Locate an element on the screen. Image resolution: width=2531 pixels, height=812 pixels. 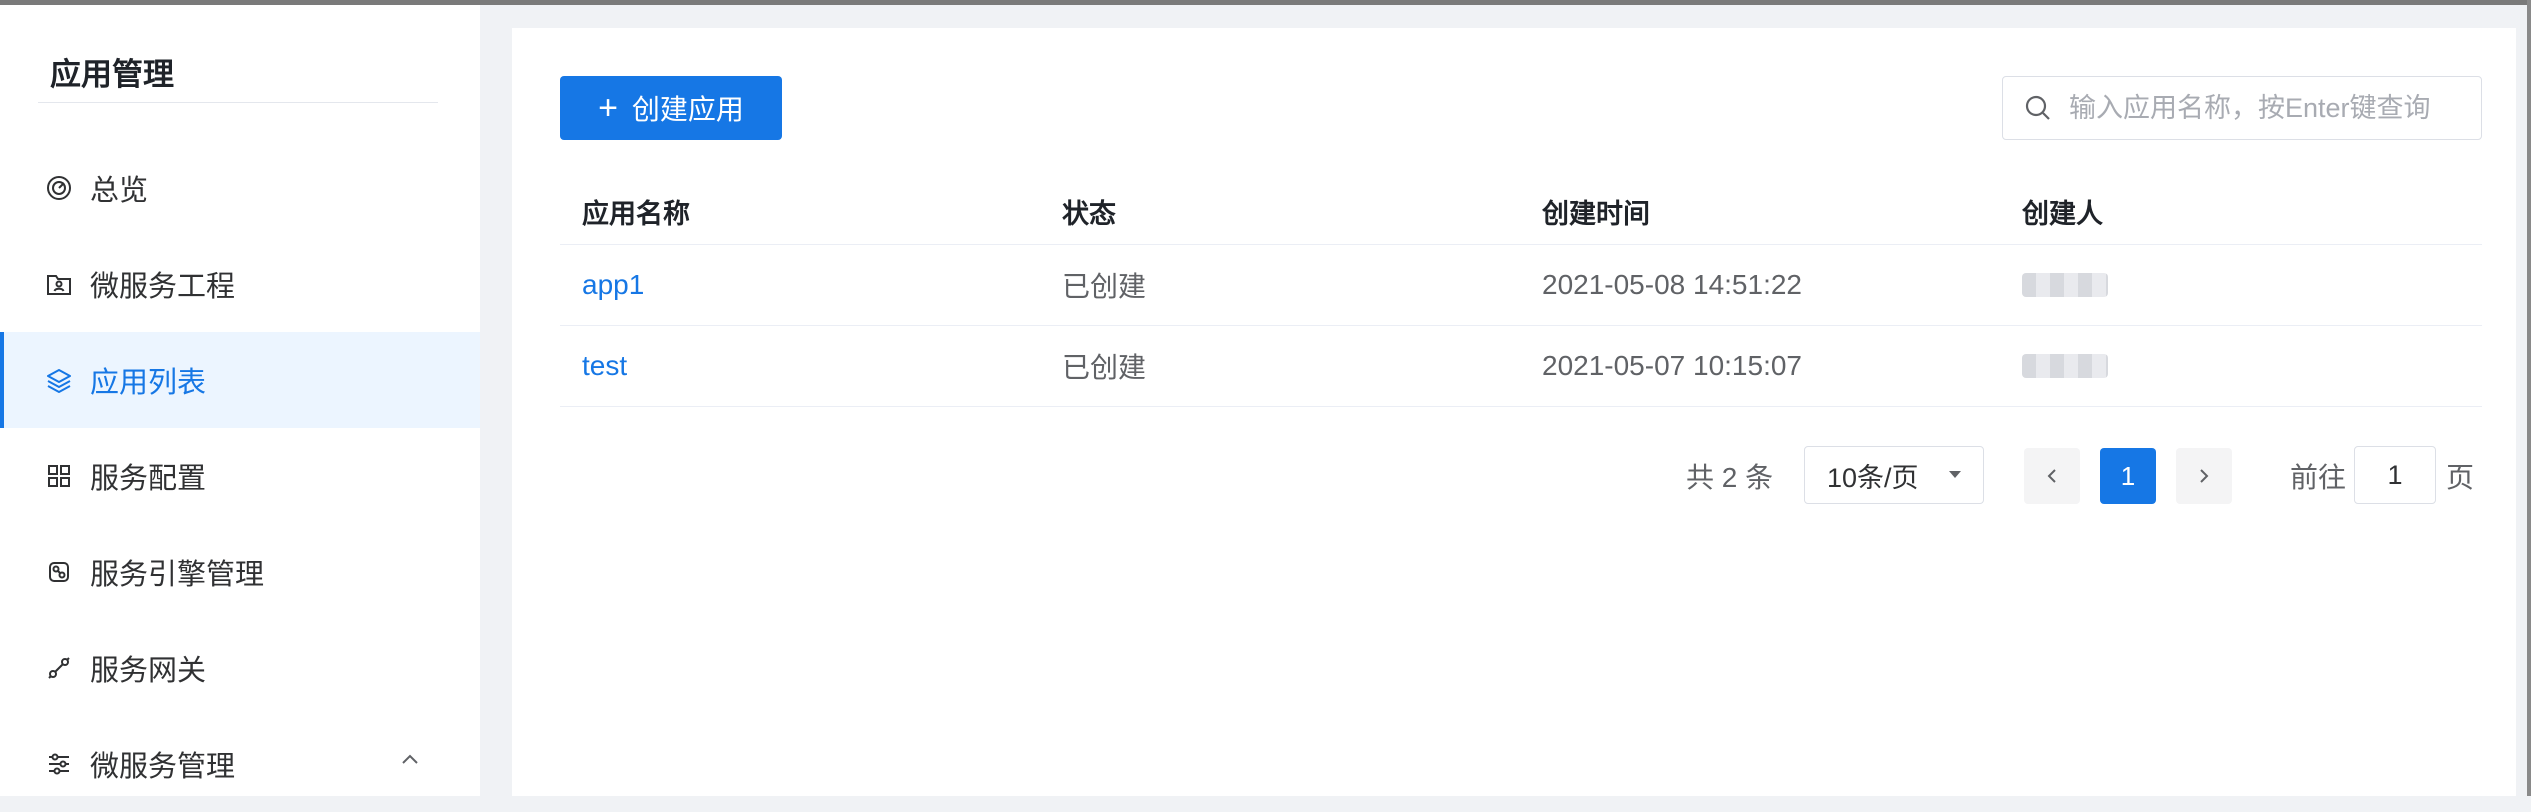
page-size-select: 10条/页 is located at coordinates (1894, 475).